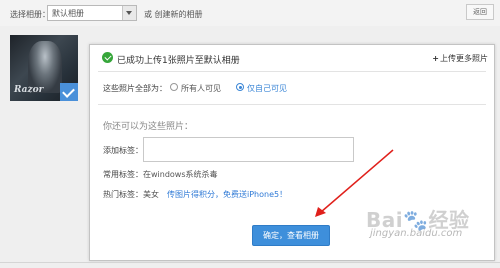 This screenshot has width=500, height=268. Describe the element at coordinates (148, 127) in the screenshot. I see `more-actions-heading: 你还可以为这些照片：` at that location.